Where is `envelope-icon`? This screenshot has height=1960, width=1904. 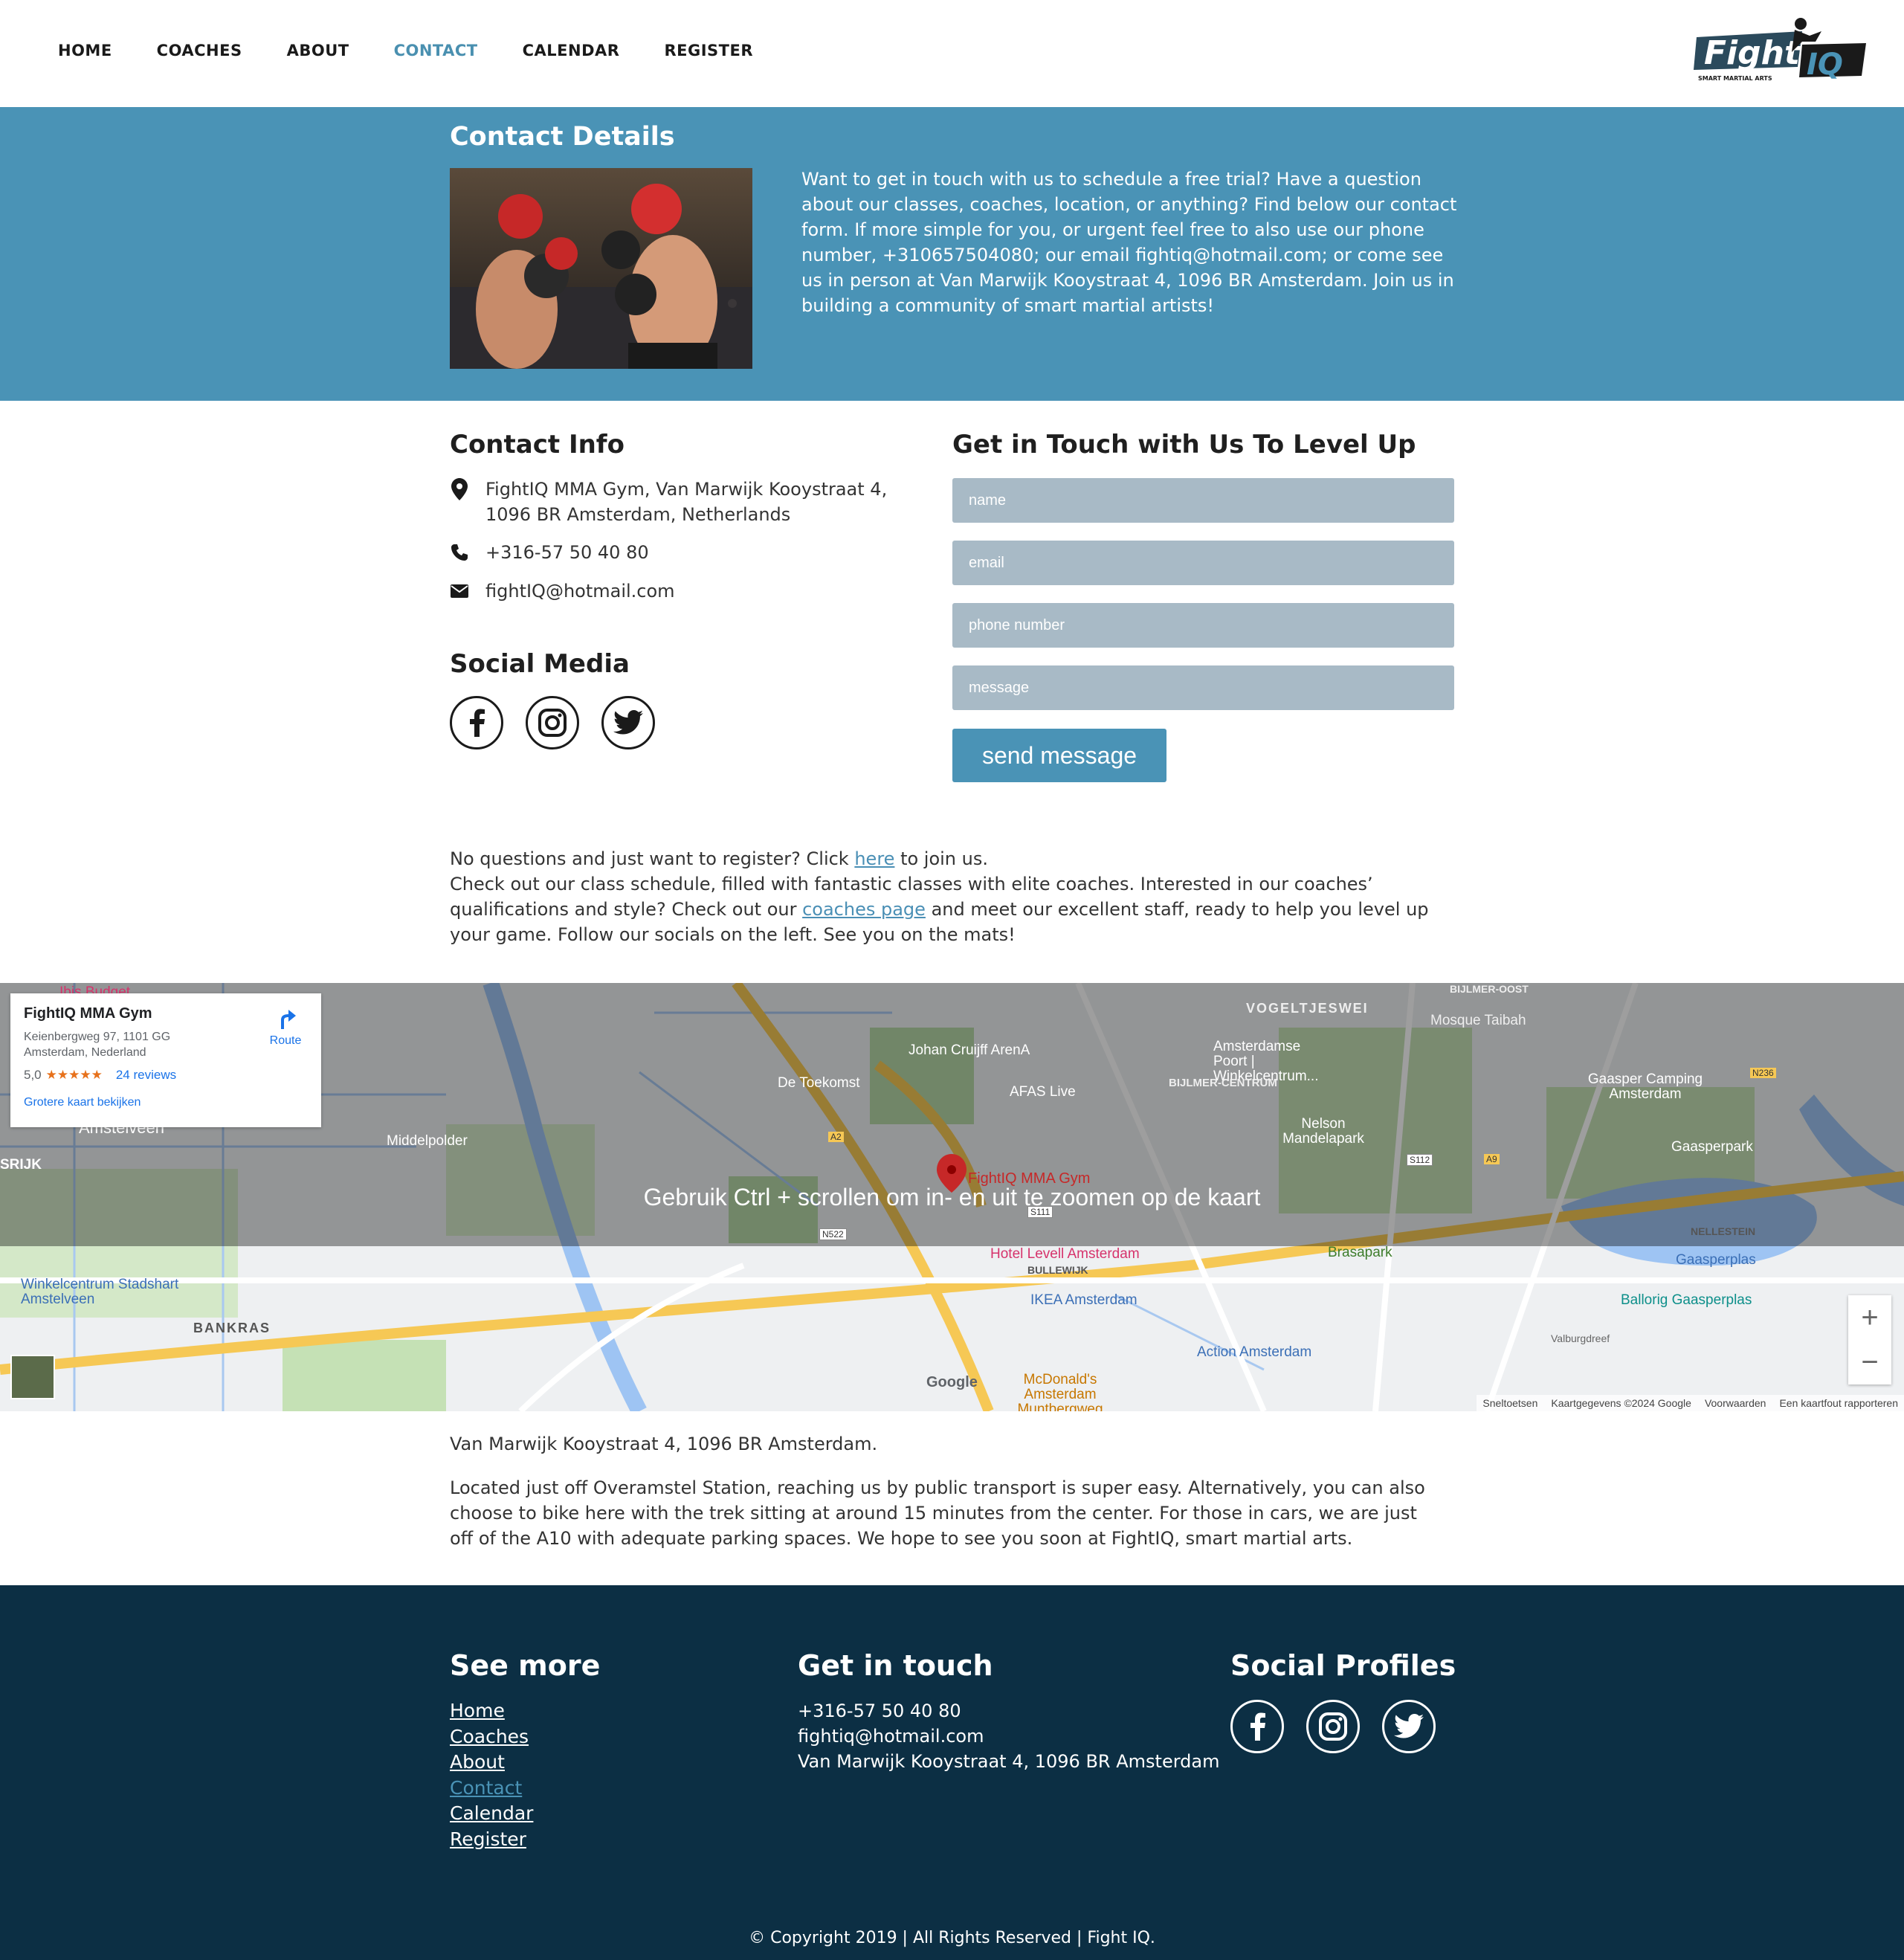 envelope-icon is located at coordinates (460, 591).